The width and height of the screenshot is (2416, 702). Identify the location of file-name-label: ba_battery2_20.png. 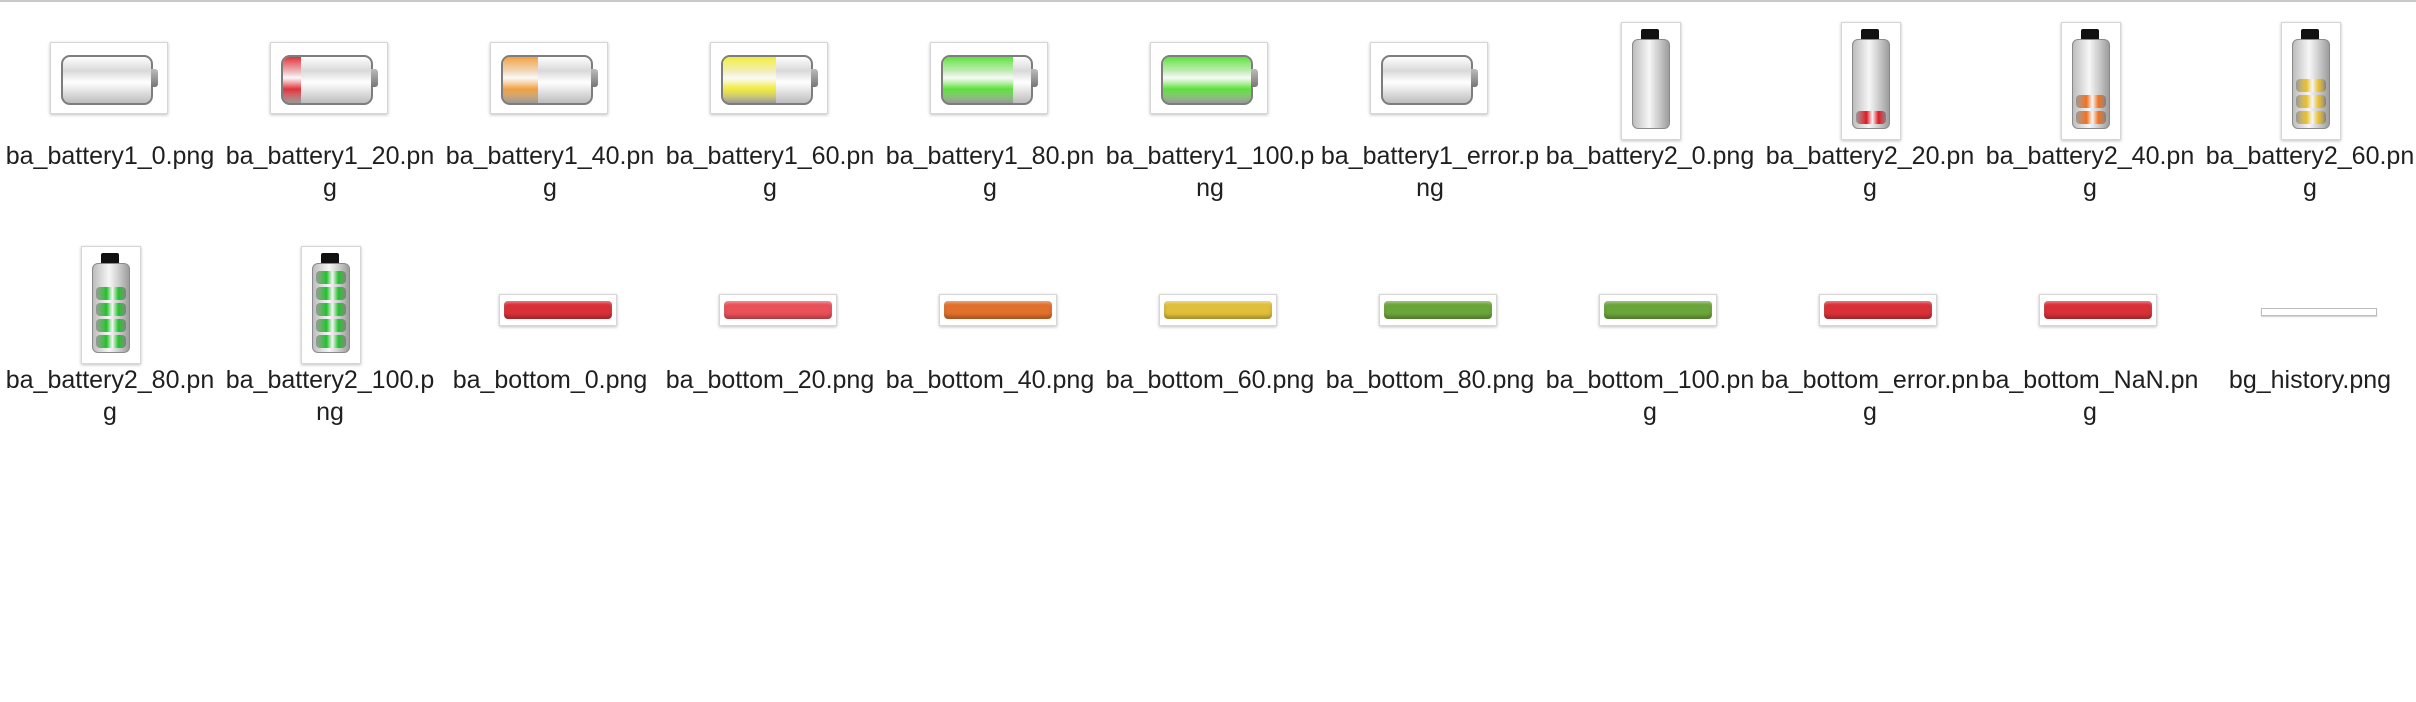
(1870, 172).